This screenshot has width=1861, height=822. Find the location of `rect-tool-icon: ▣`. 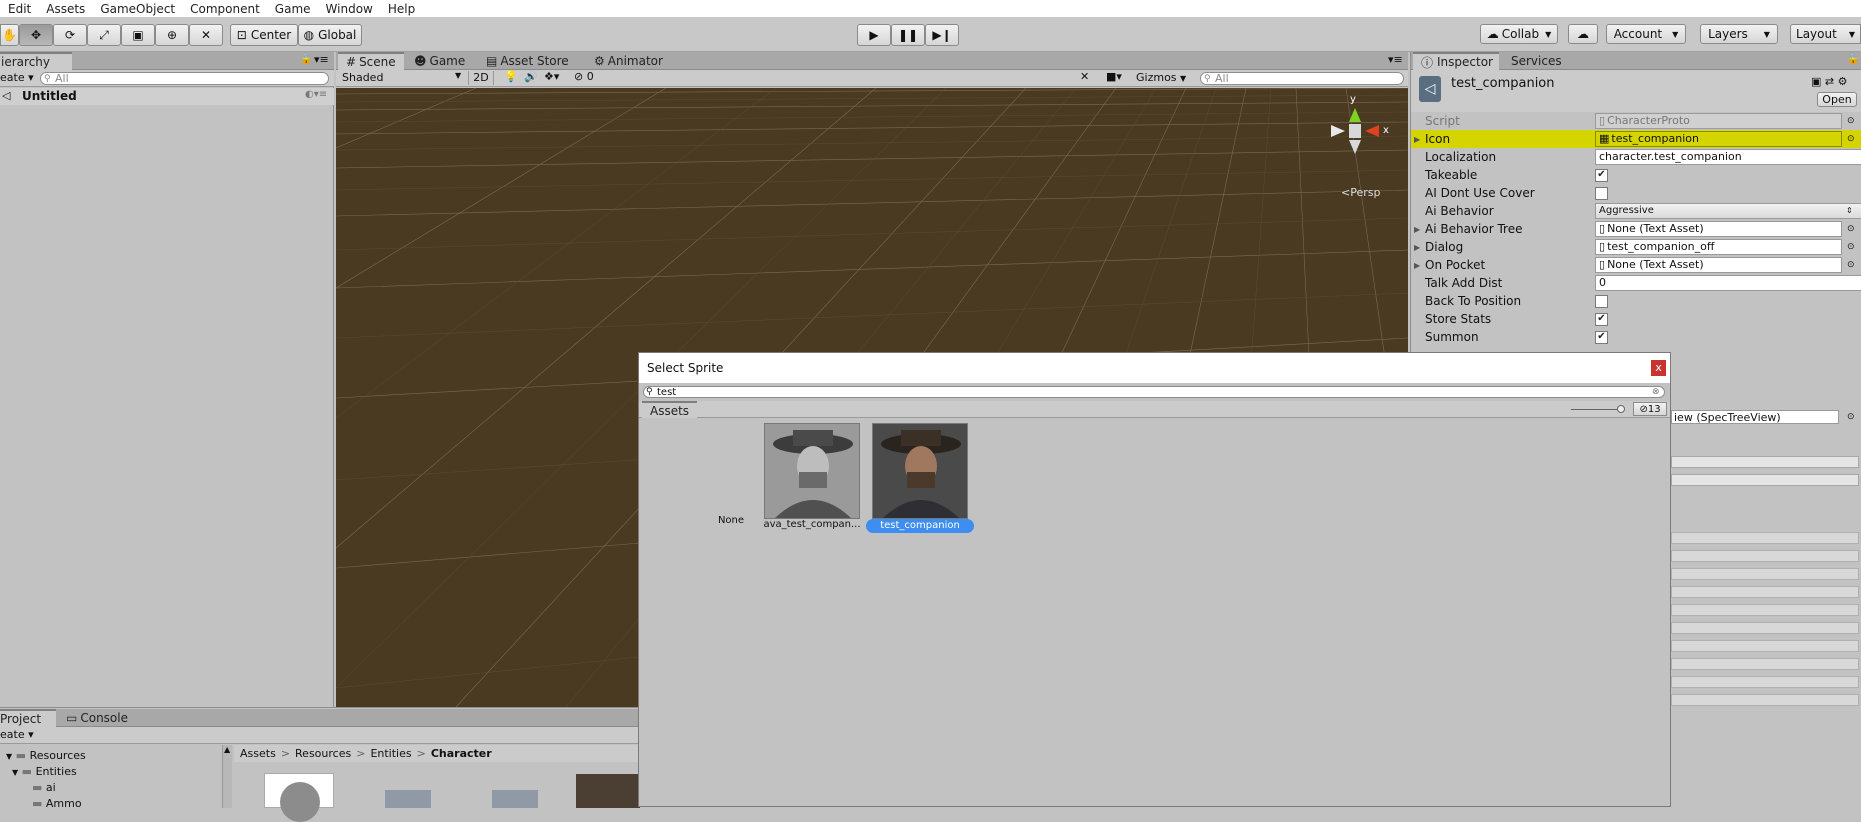

rect-tool-icon: ▣ is located at coordinates (138, 35).